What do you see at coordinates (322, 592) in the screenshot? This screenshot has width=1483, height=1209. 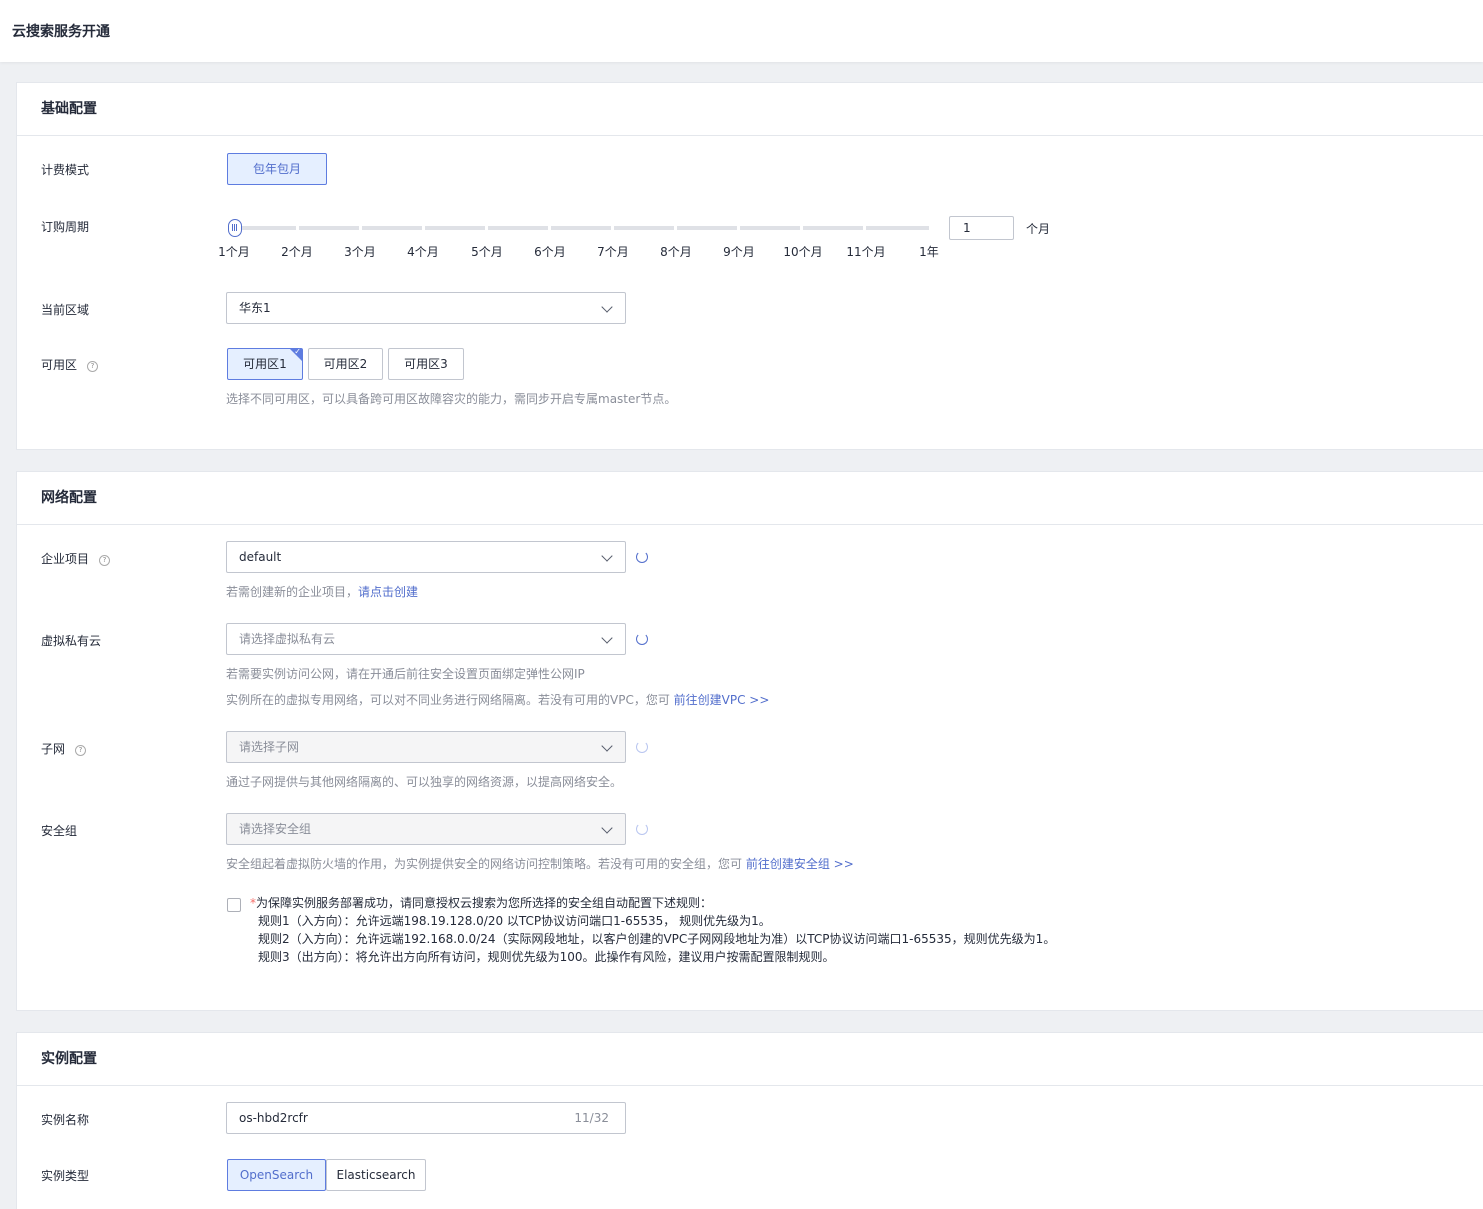 I see `enterprise-project-hint: 若需创建新的企业项目，请点击创建` at bounding box center [322, 592].